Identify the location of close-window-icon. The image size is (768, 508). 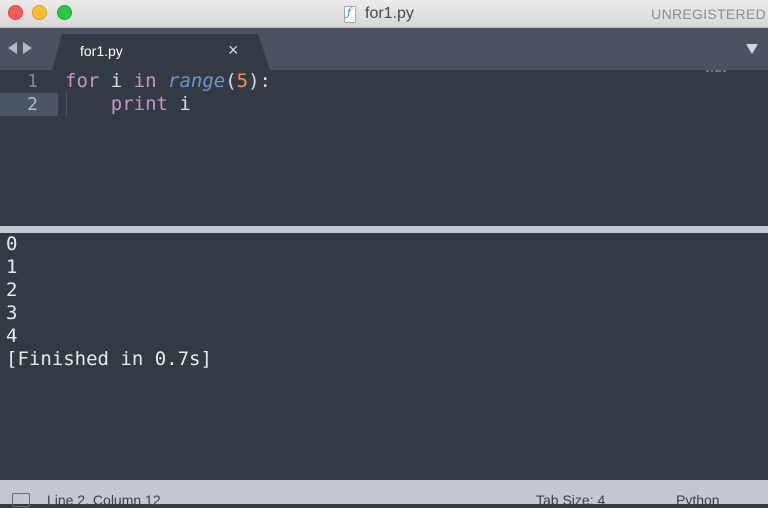
(15, 12).